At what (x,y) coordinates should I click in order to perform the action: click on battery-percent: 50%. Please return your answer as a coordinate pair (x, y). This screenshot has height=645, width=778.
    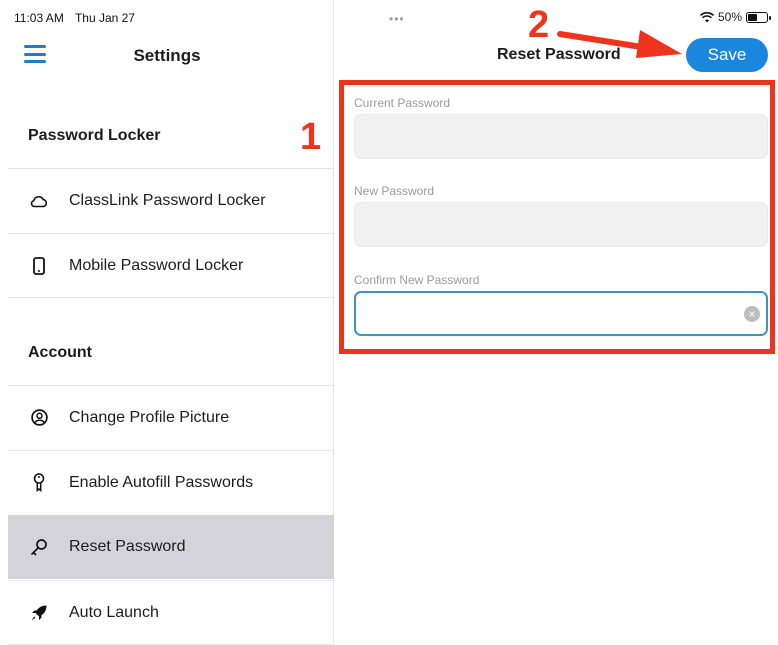
    Looking at the image, I should click on (729, 17).